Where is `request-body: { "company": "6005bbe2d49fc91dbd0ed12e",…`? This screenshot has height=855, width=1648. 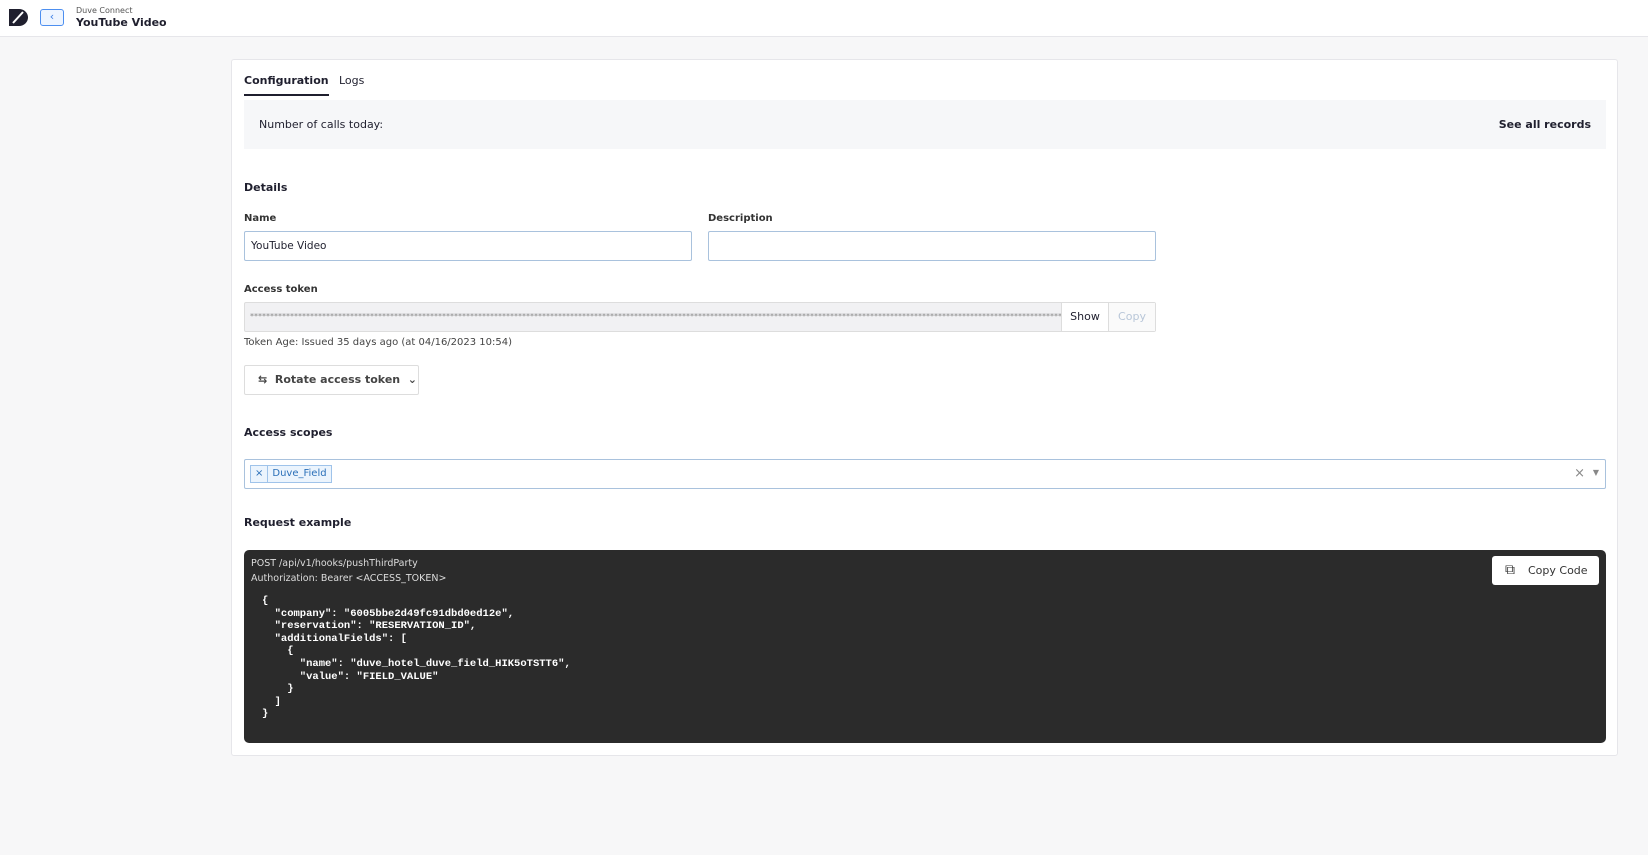
request-body: { "company": "6005bbe2d49fc91dbd0ed12e",… is located at coordinates (416, 658).